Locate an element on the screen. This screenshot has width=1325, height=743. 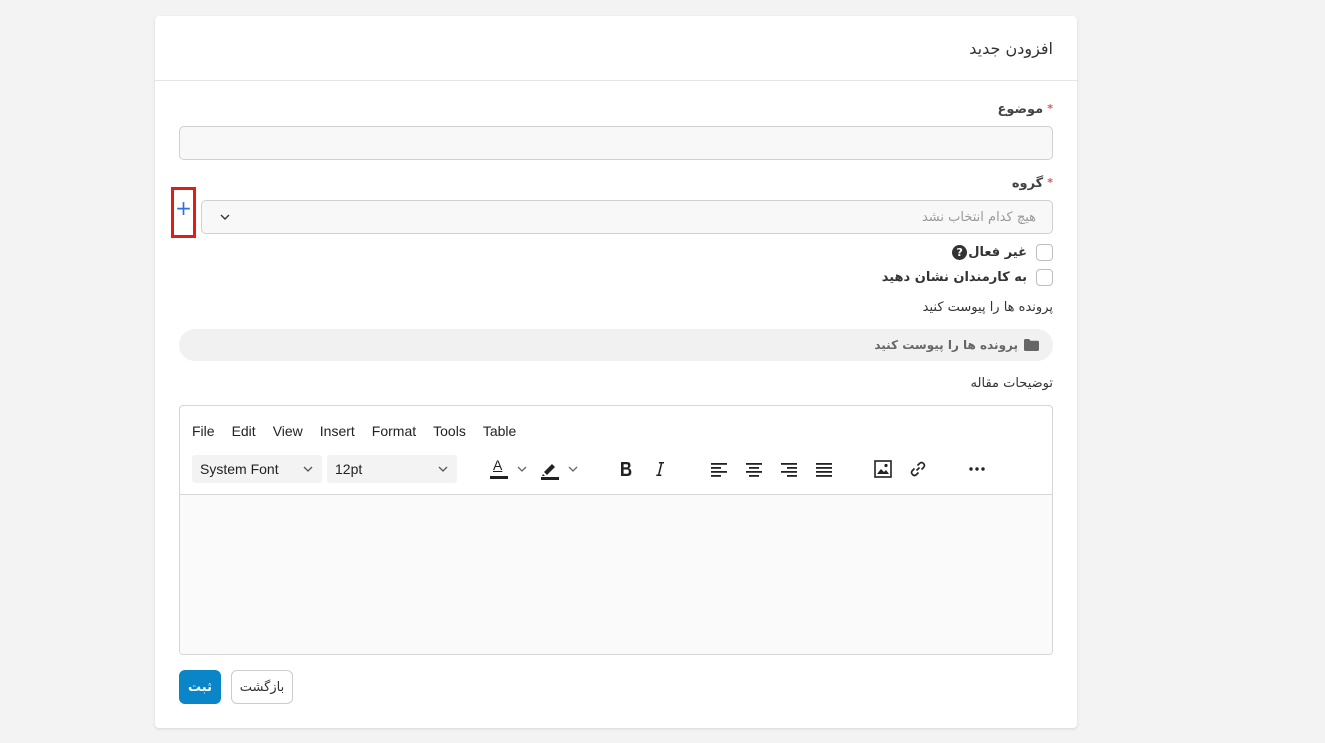
text-color-letter: A is located at coordinates (498, 465).